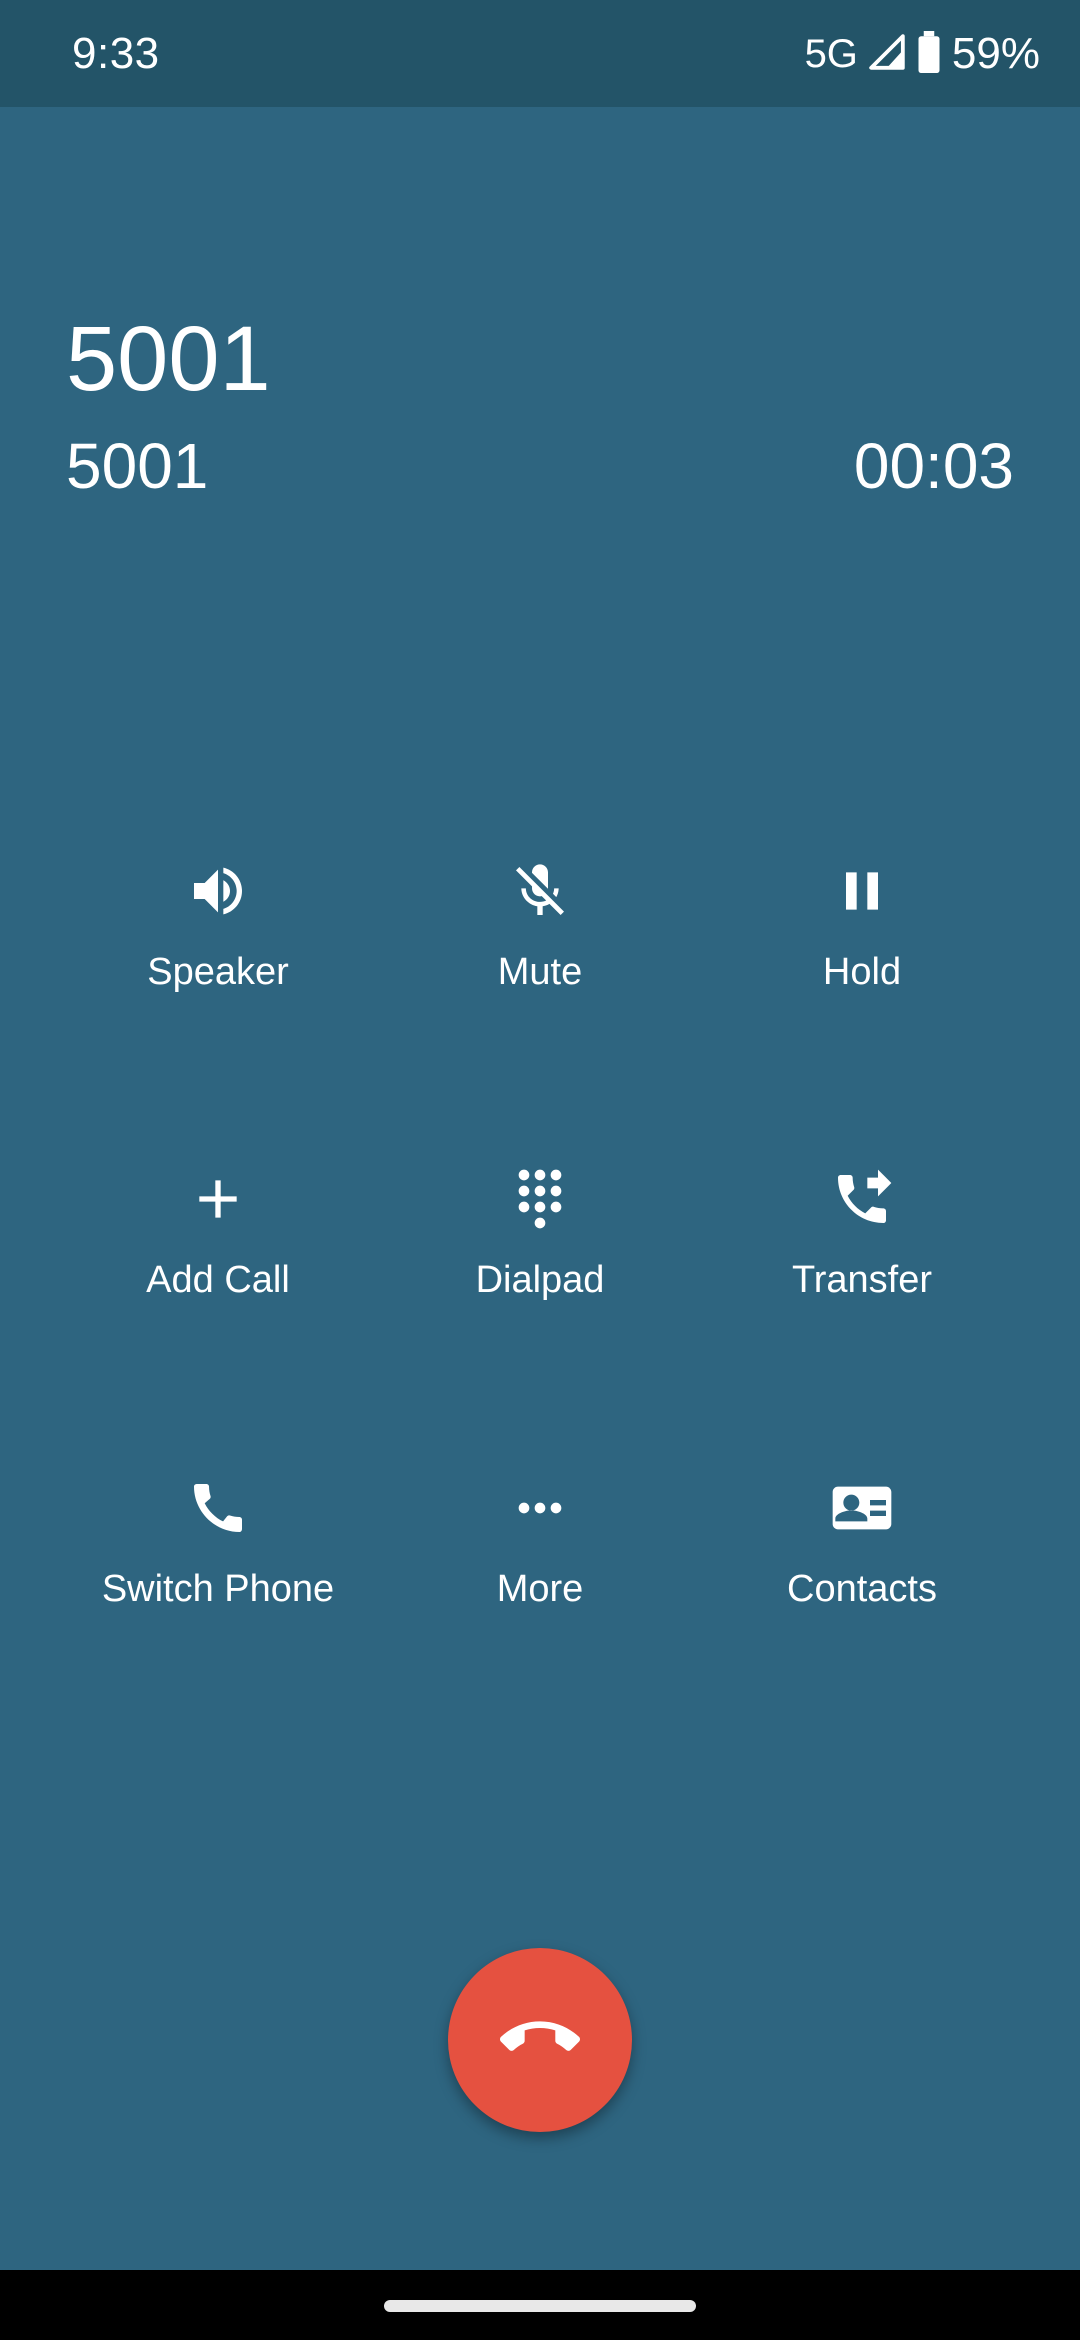 This screenshot has width=1080, height=2340. Describe the element at coordinates (995, 53) in the screenshot. I see `battery-percent: 59%` at that location.